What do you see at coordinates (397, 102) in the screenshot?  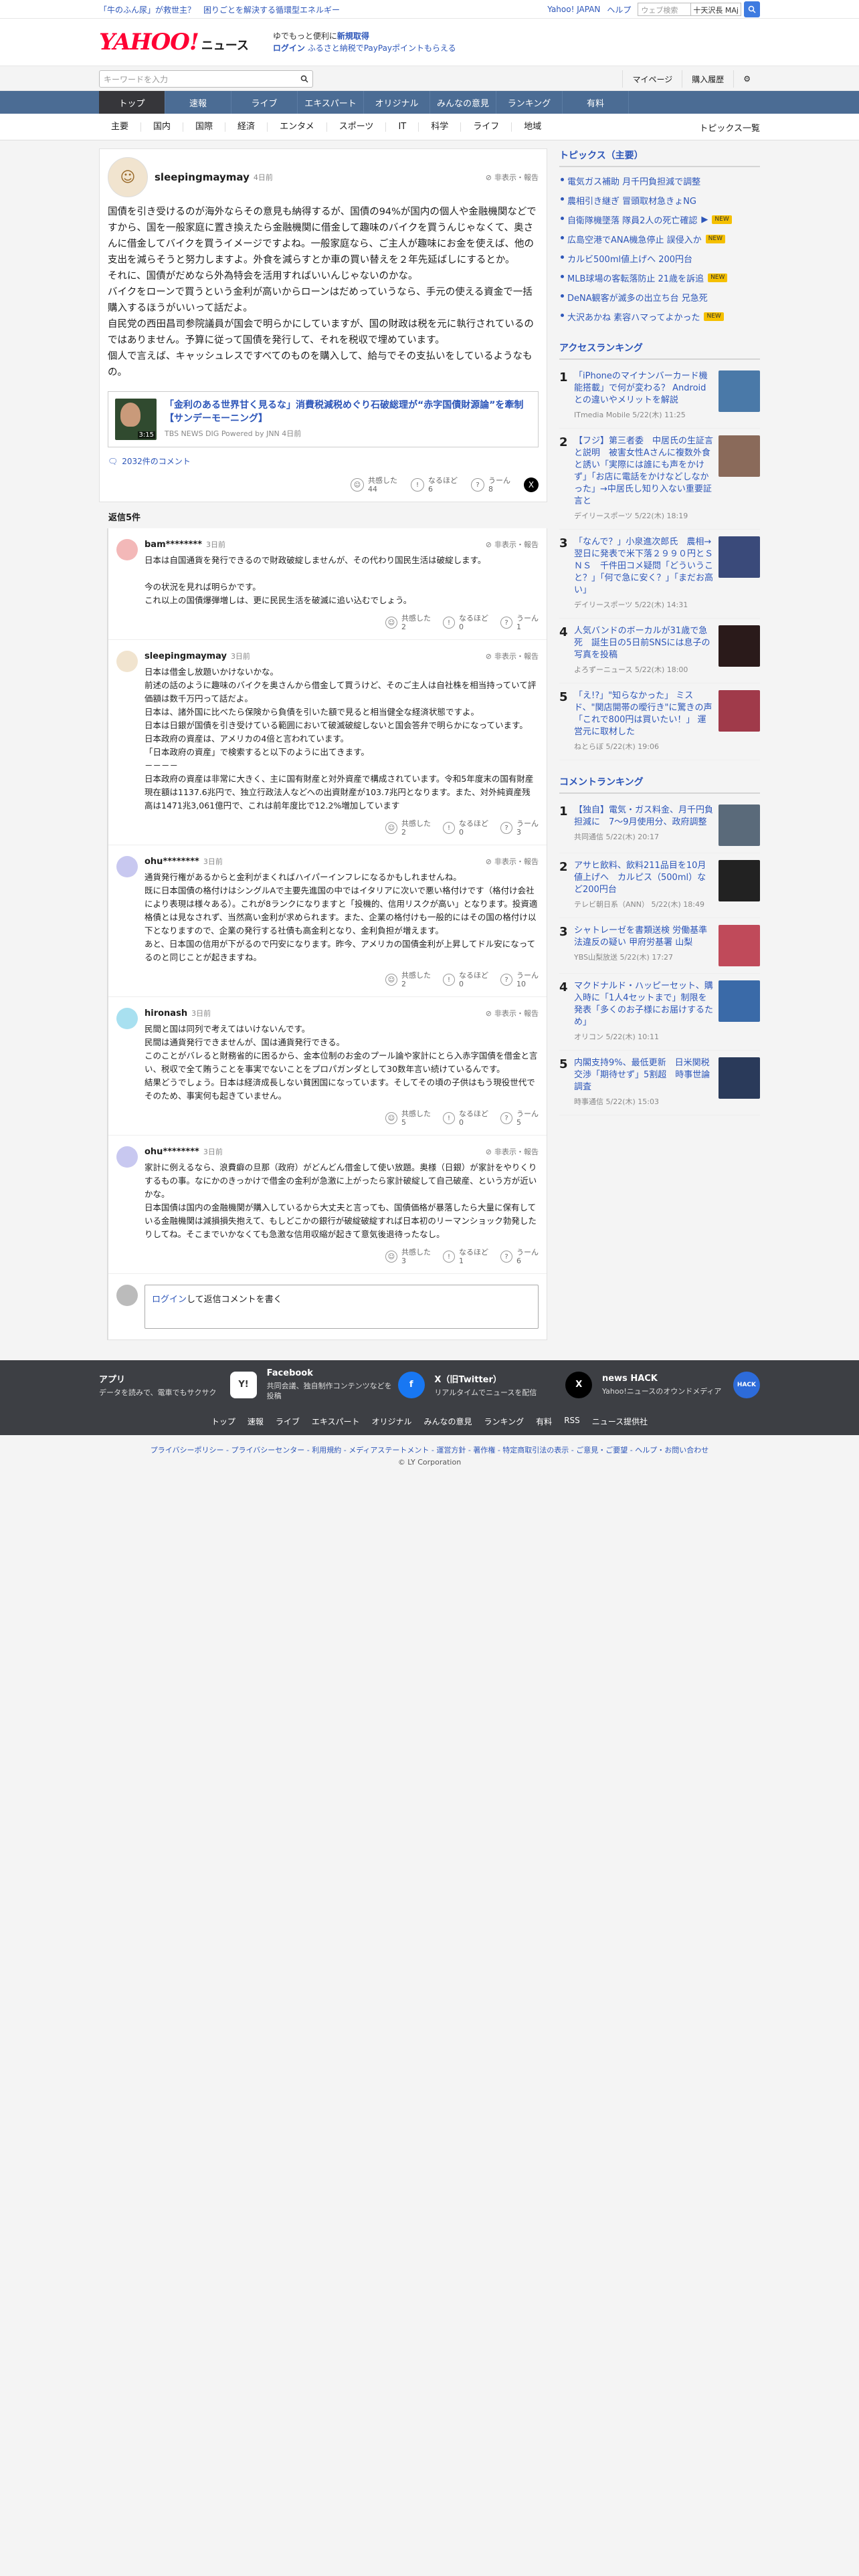 I see `gnav-original: オリジナル` at bounding box center [397, 102].